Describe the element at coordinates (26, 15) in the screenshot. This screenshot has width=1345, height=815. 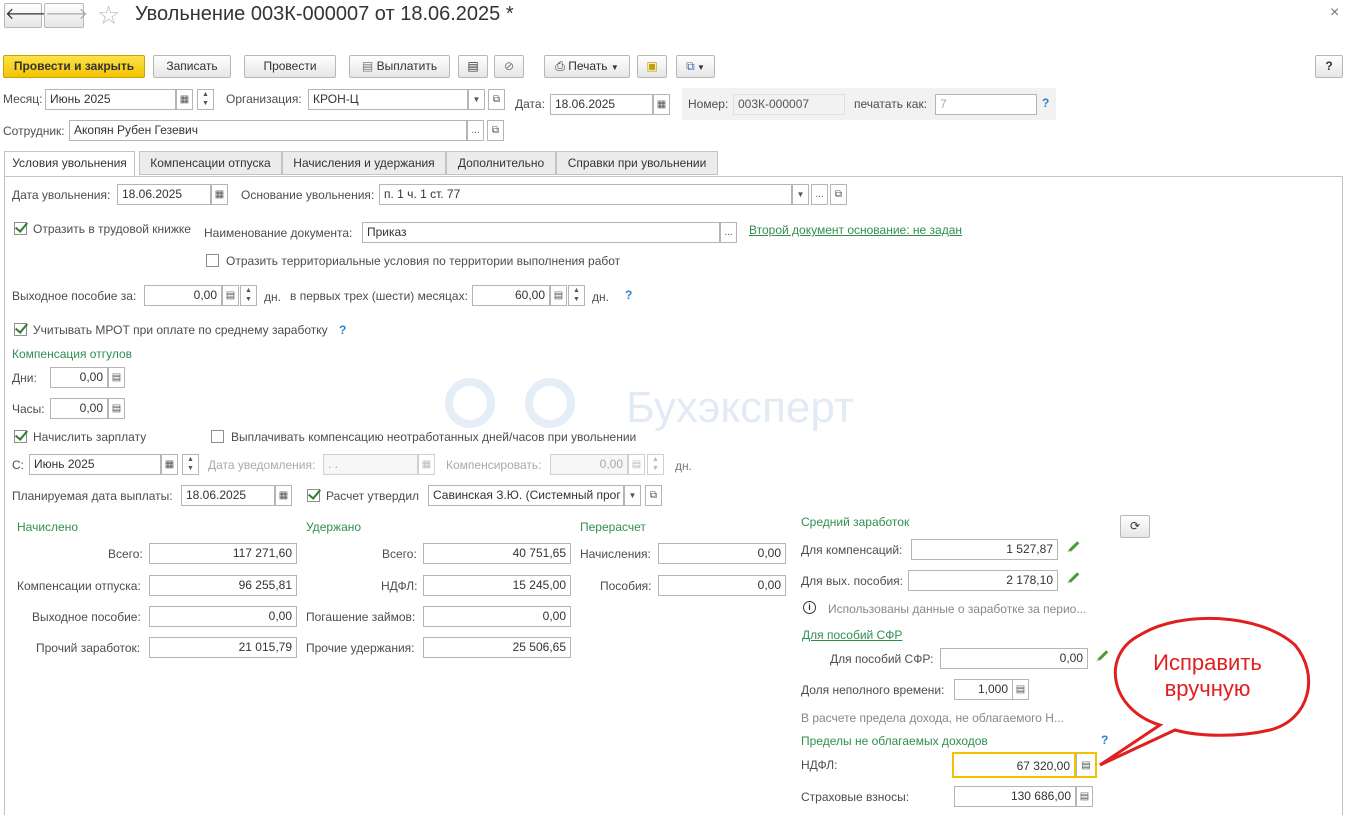
I see `back-button: 🡐` at that location.